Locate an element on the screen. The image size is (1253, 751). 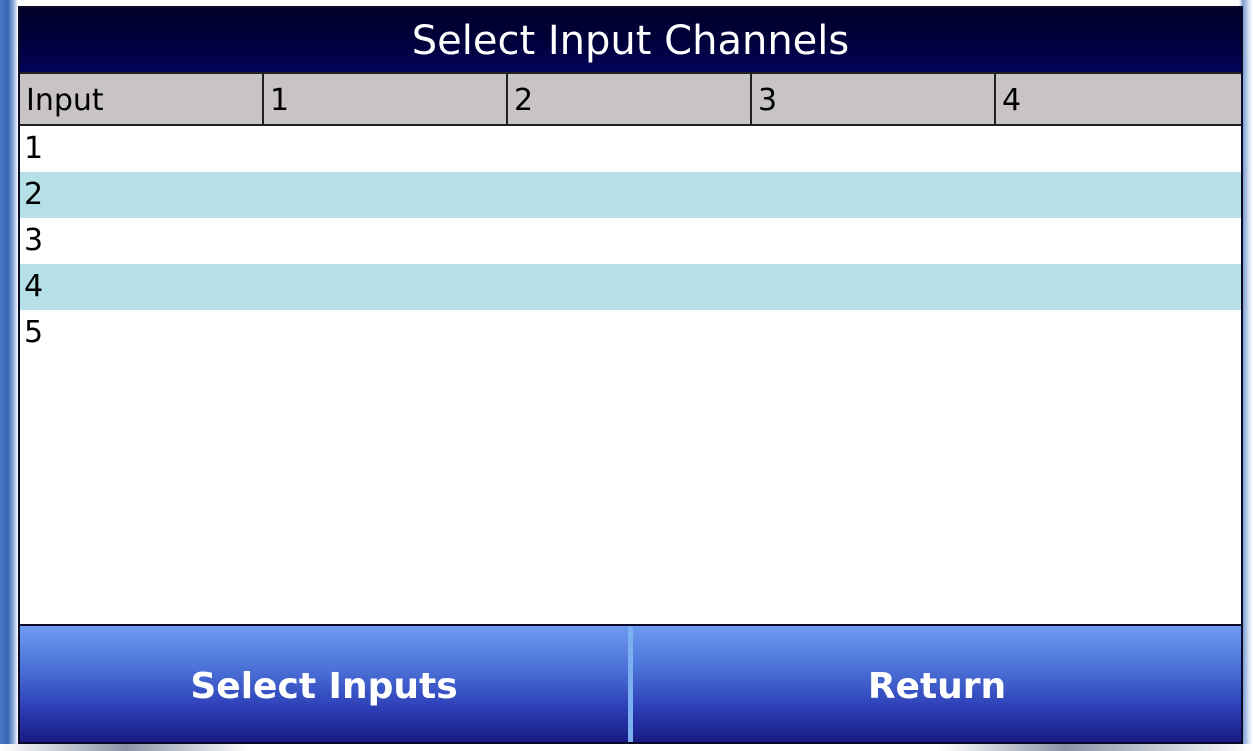
window-title: Select Input Channels is located at coordinates (630, 40).